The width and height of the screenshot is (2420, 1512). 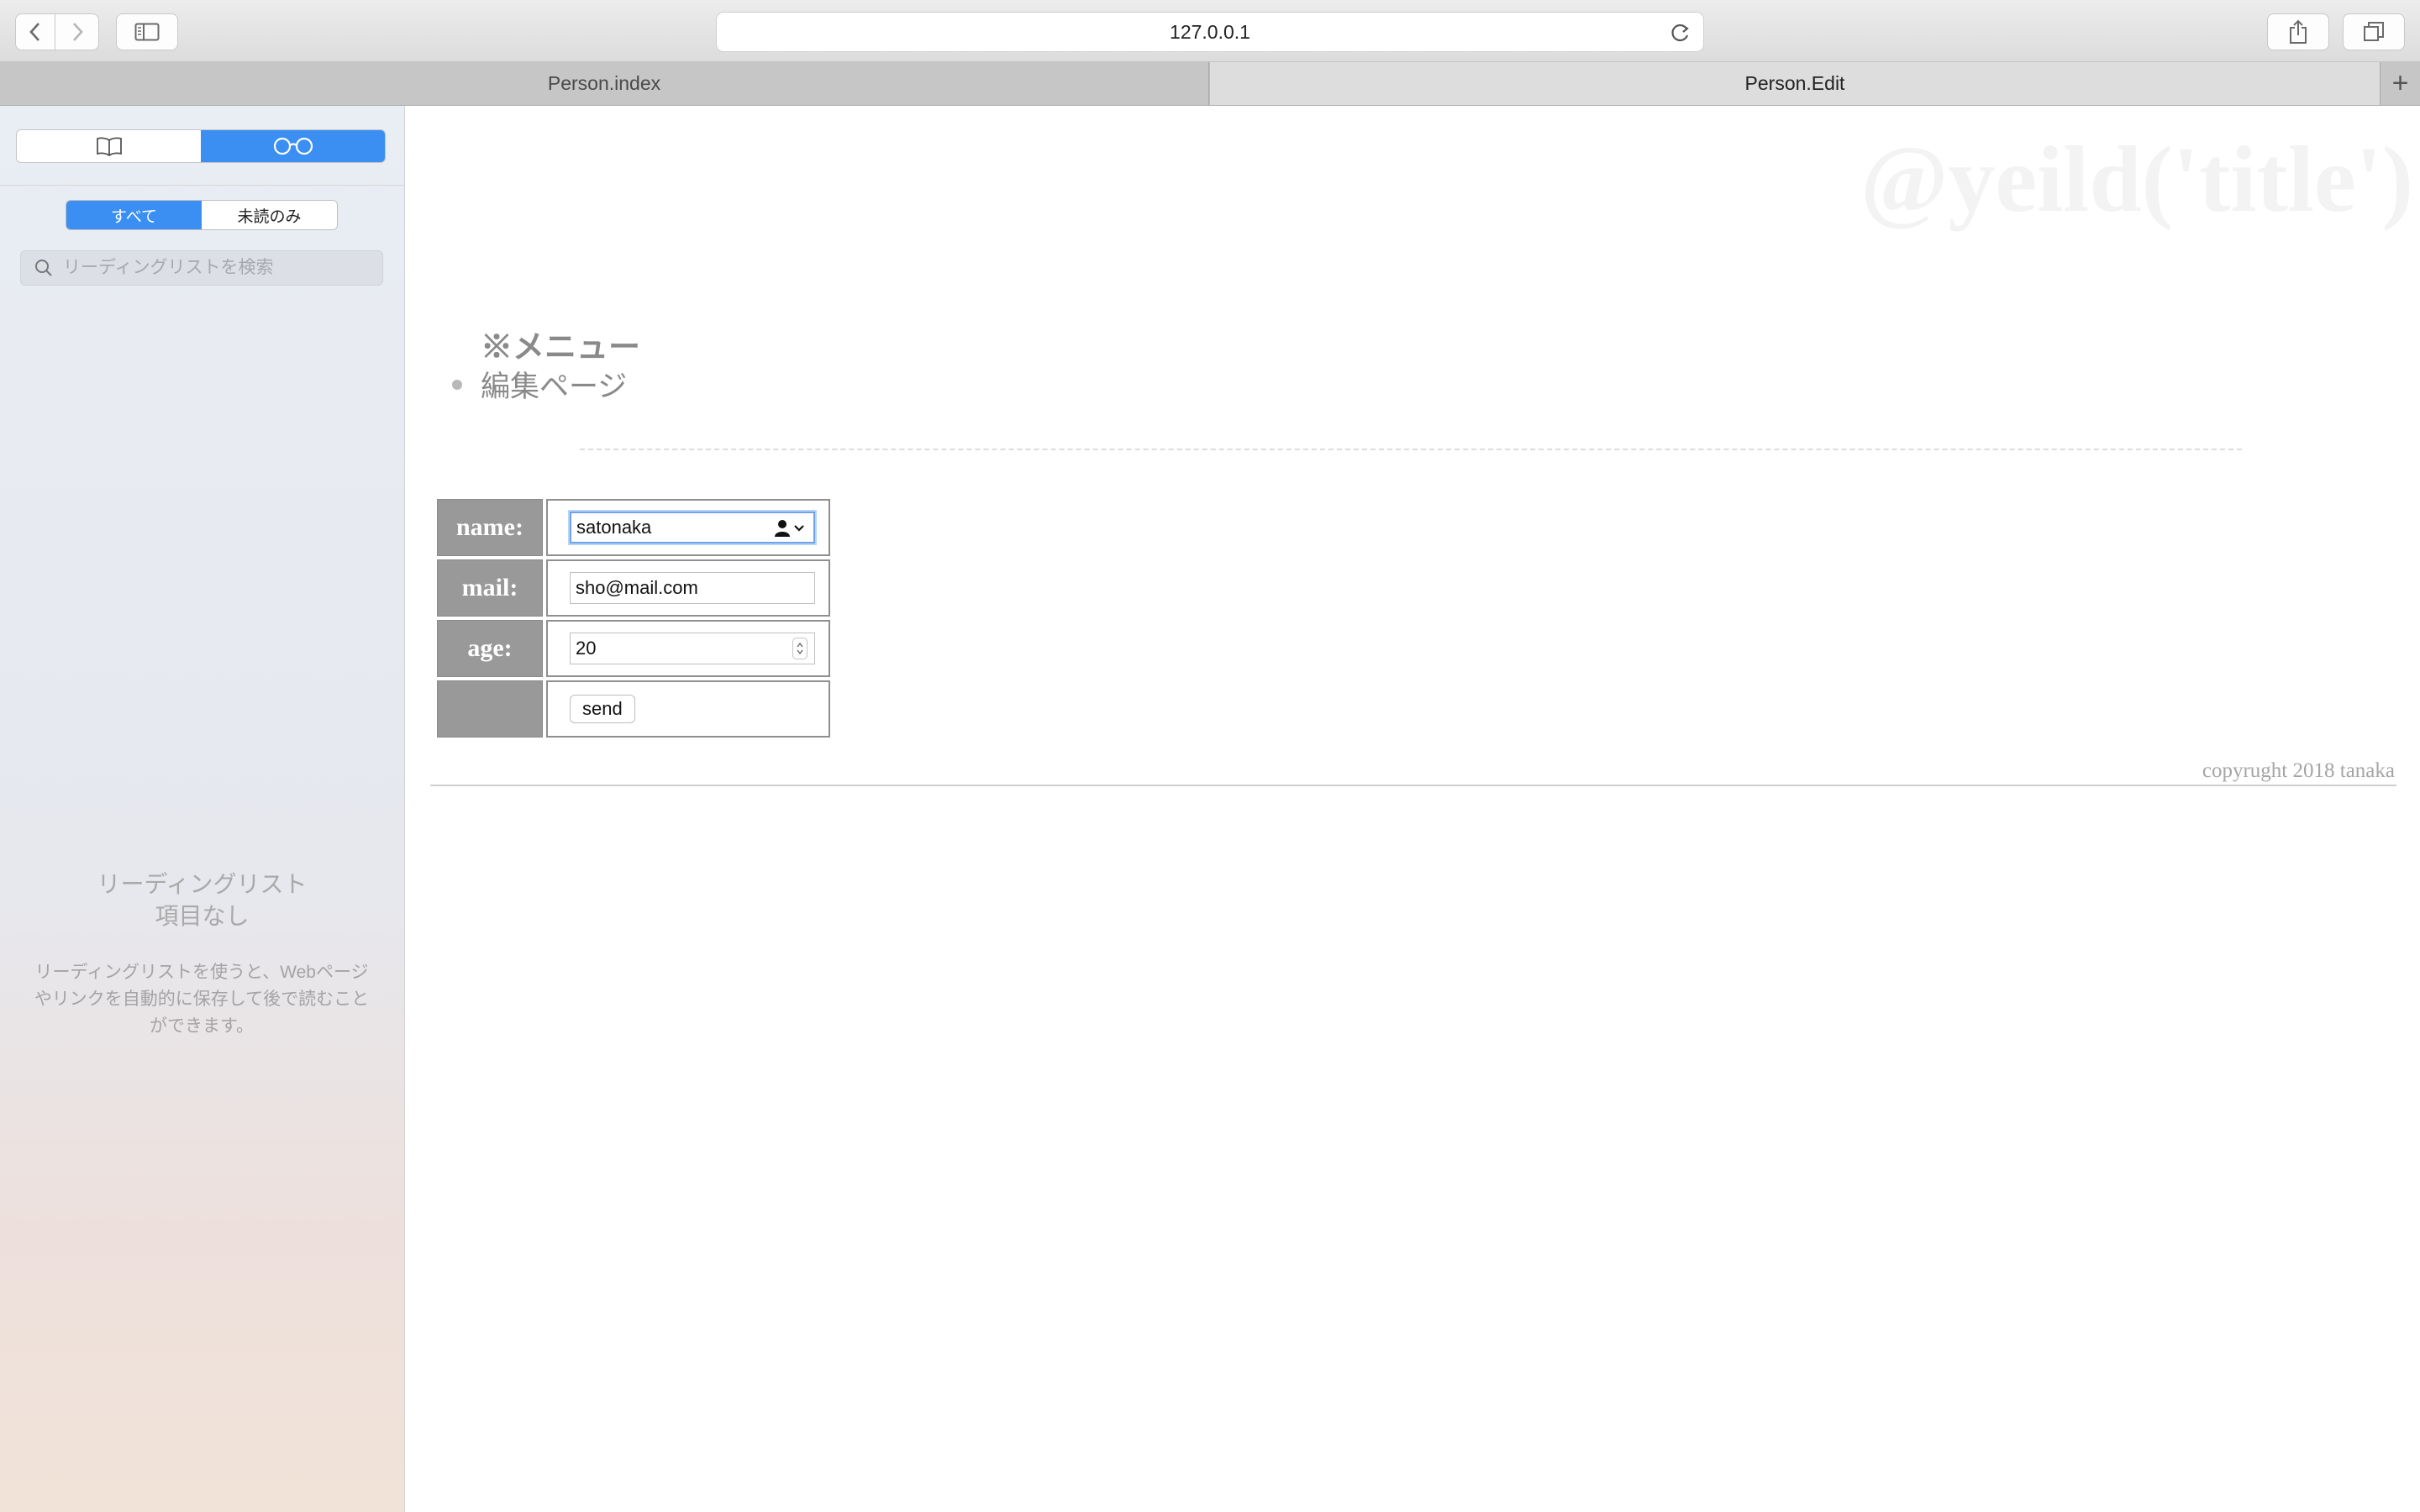 I want to click on share-icon, so click(x=2298, y=31).